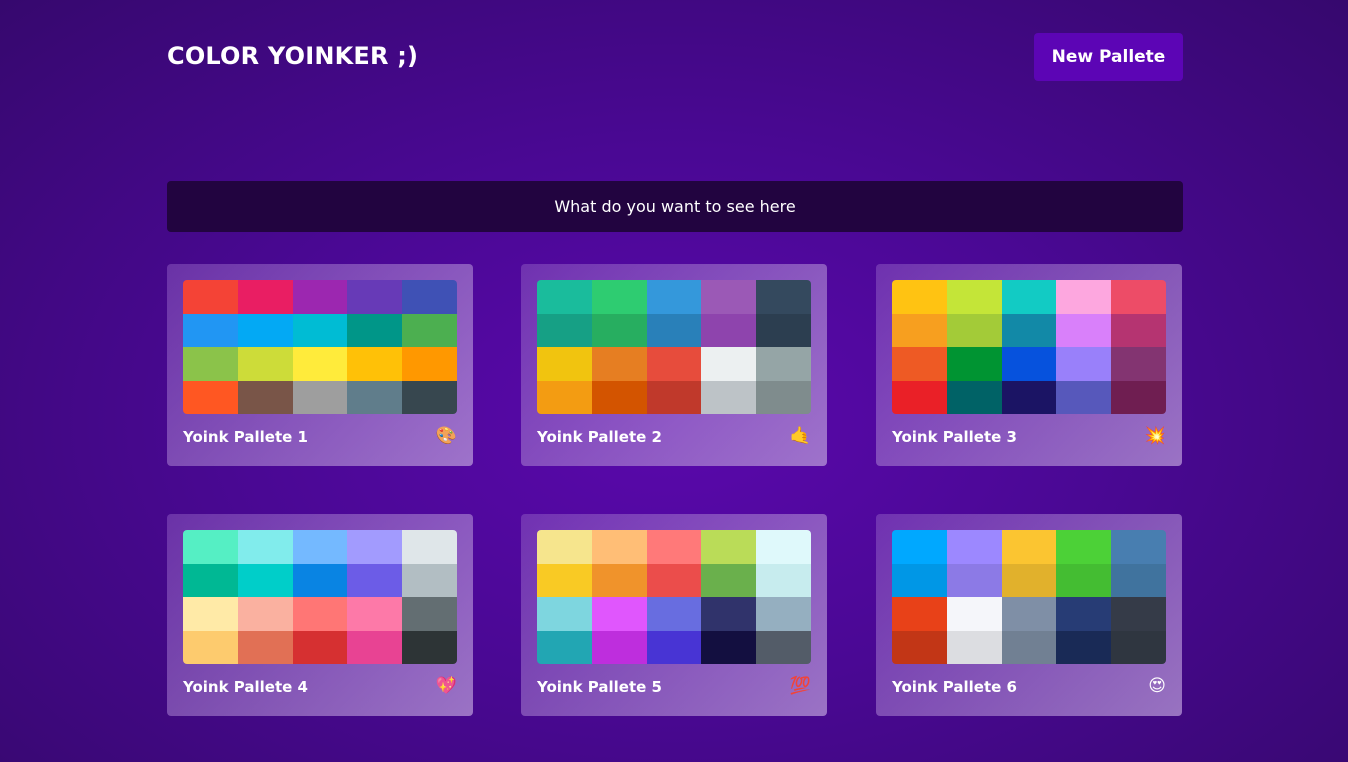 The width and height of the screenshot is (1348, 762). I want to click on palette-card: Yoink Pallete 6 😍, so click(1029, 615).